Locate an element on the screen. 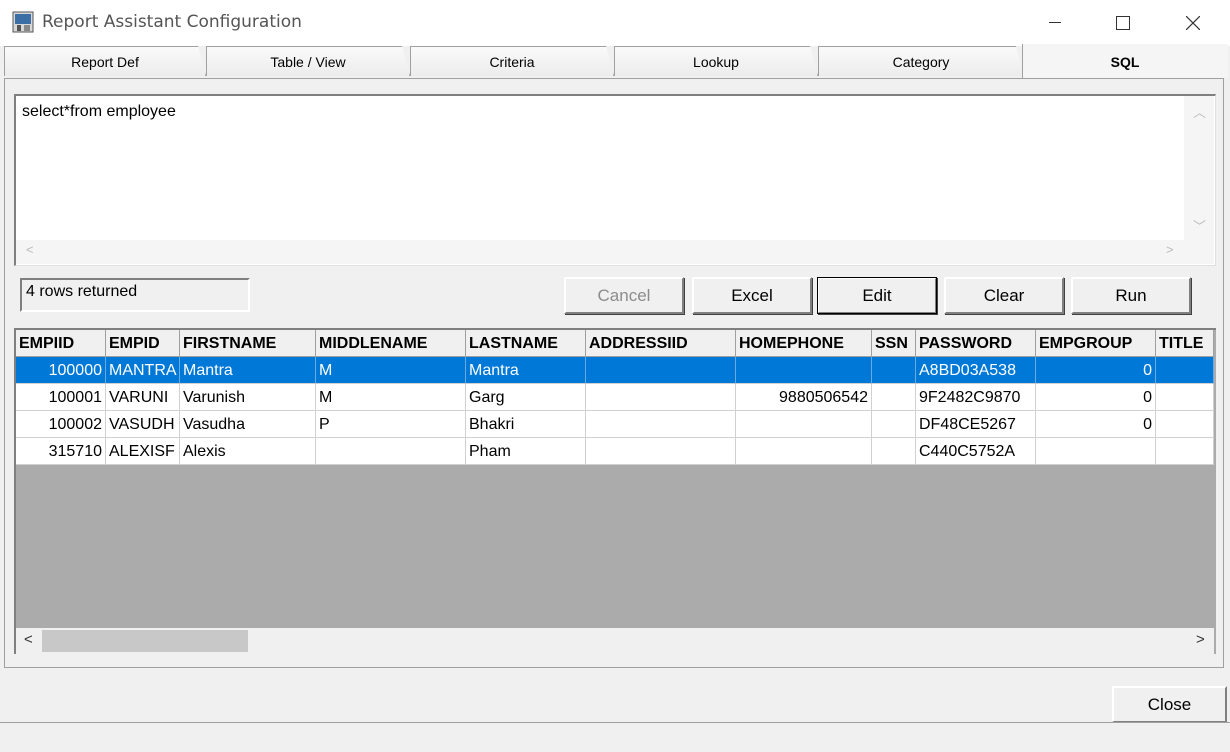 This screenshot has width=1230, height=752. maximize-button is located at coordinates (1123, 23).